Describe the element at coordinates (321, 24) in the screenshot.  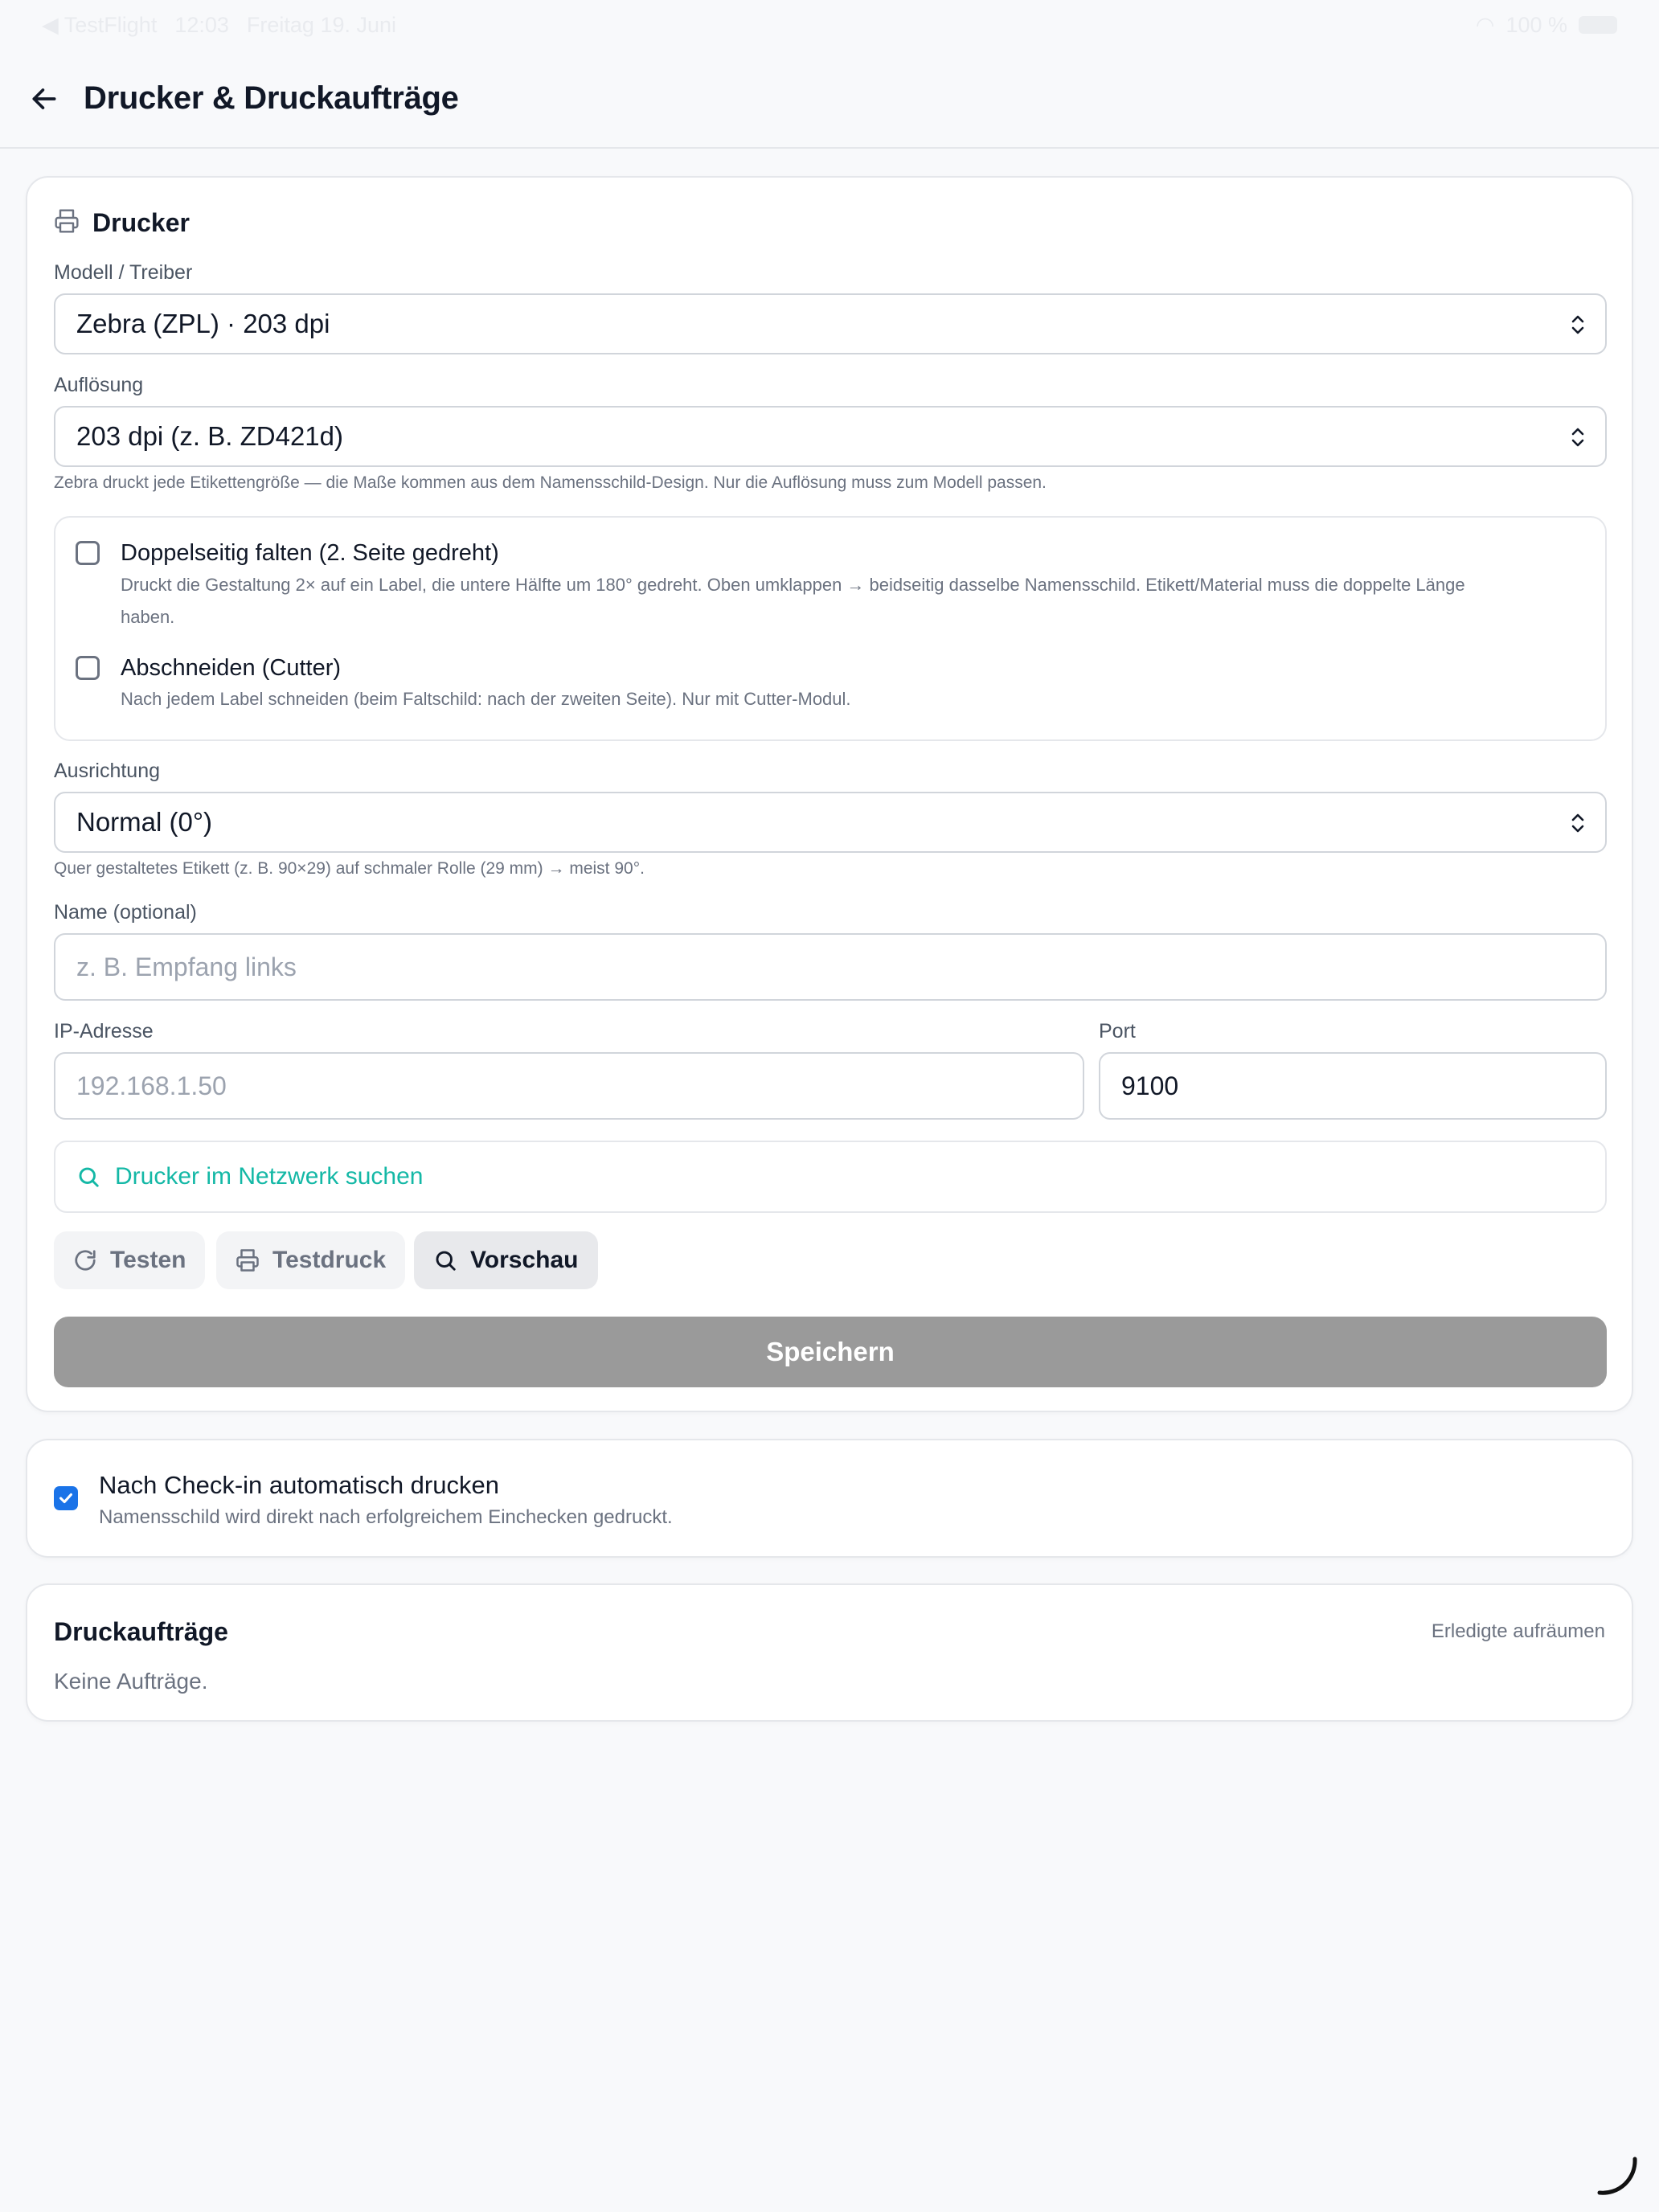
I see `status-date: Freitag 19. Juni` at that location.